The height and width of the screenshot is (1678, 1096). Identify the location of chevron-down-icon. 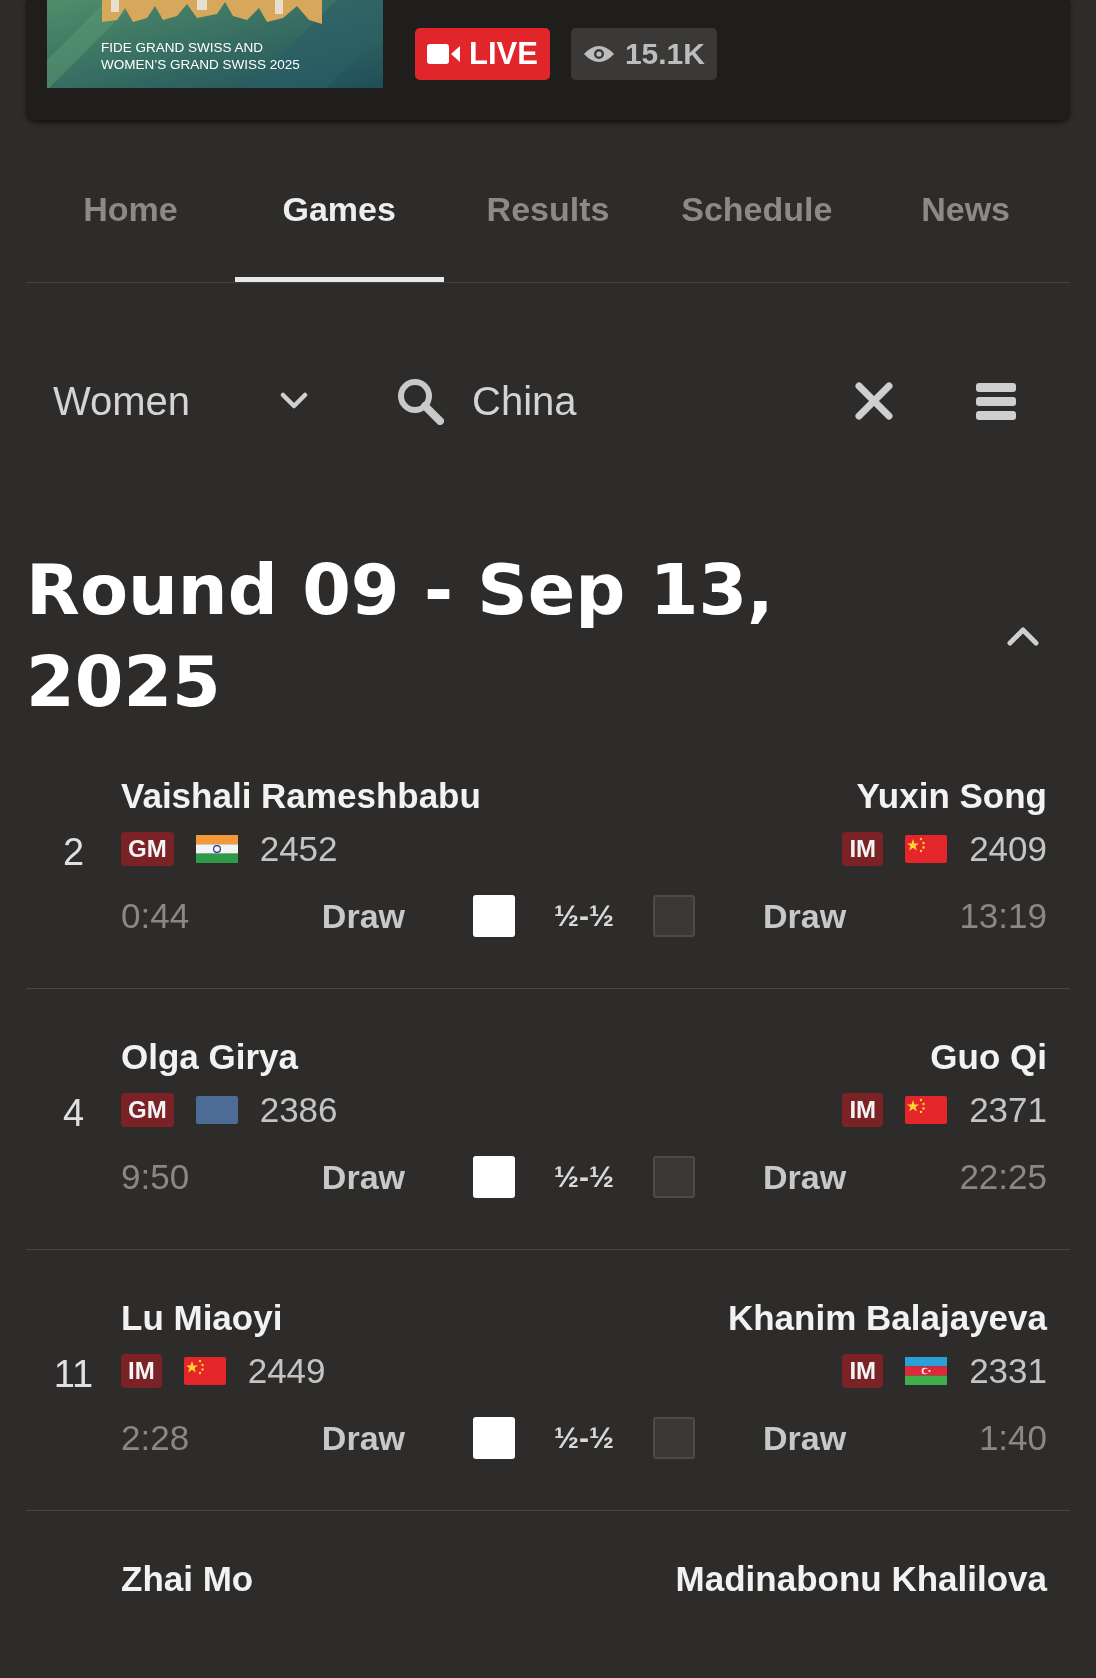
(294, 401).